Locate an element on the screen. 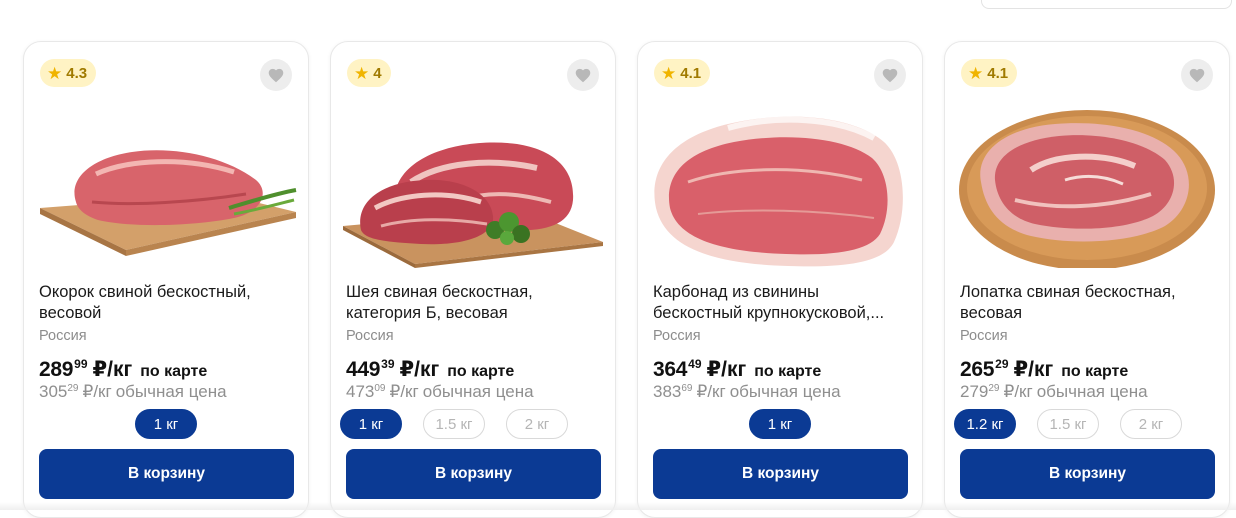 This screenshot has width=1236, height=518. product-title: Лопатка свиная бескостная, весовая is located at coordinates (1088, 303).